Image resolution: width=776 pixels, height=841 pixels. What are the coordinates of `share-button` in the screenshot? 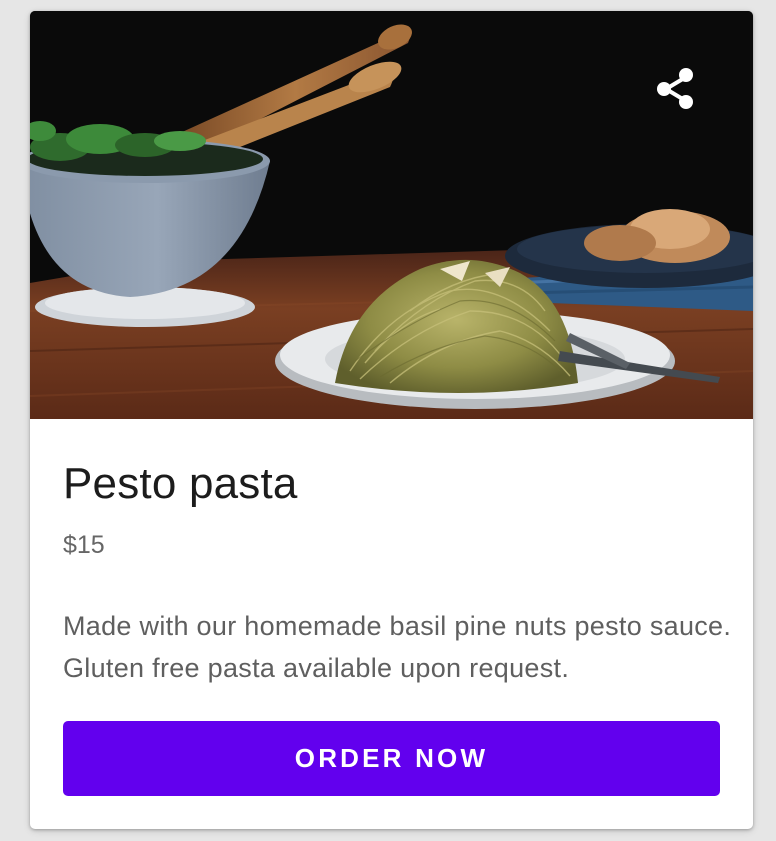 It's located at (676, 87).